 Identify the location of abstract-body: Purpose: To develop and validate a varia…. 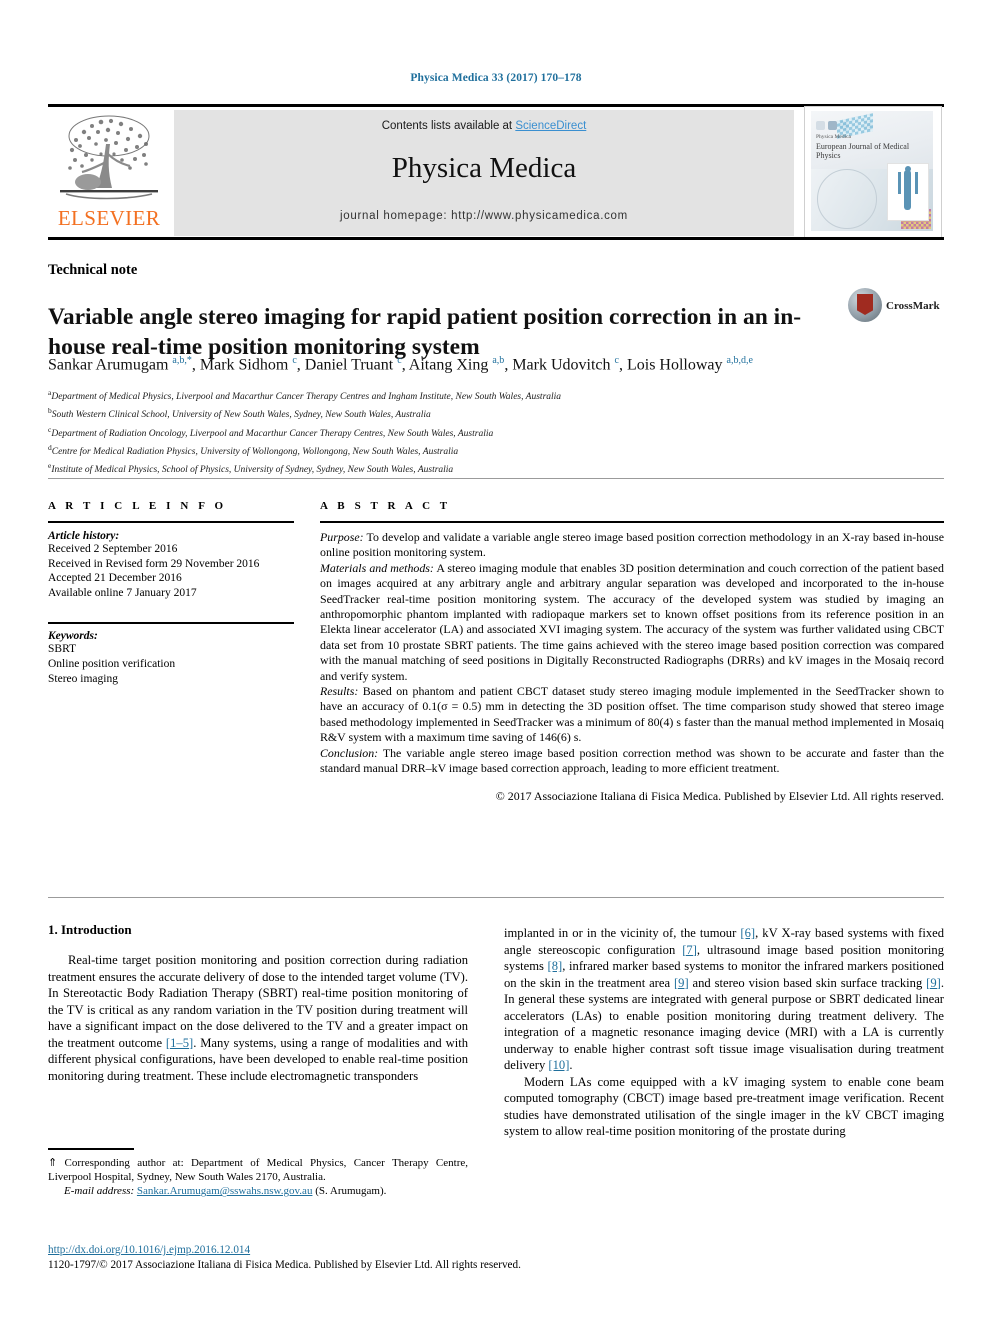
(632, 653).